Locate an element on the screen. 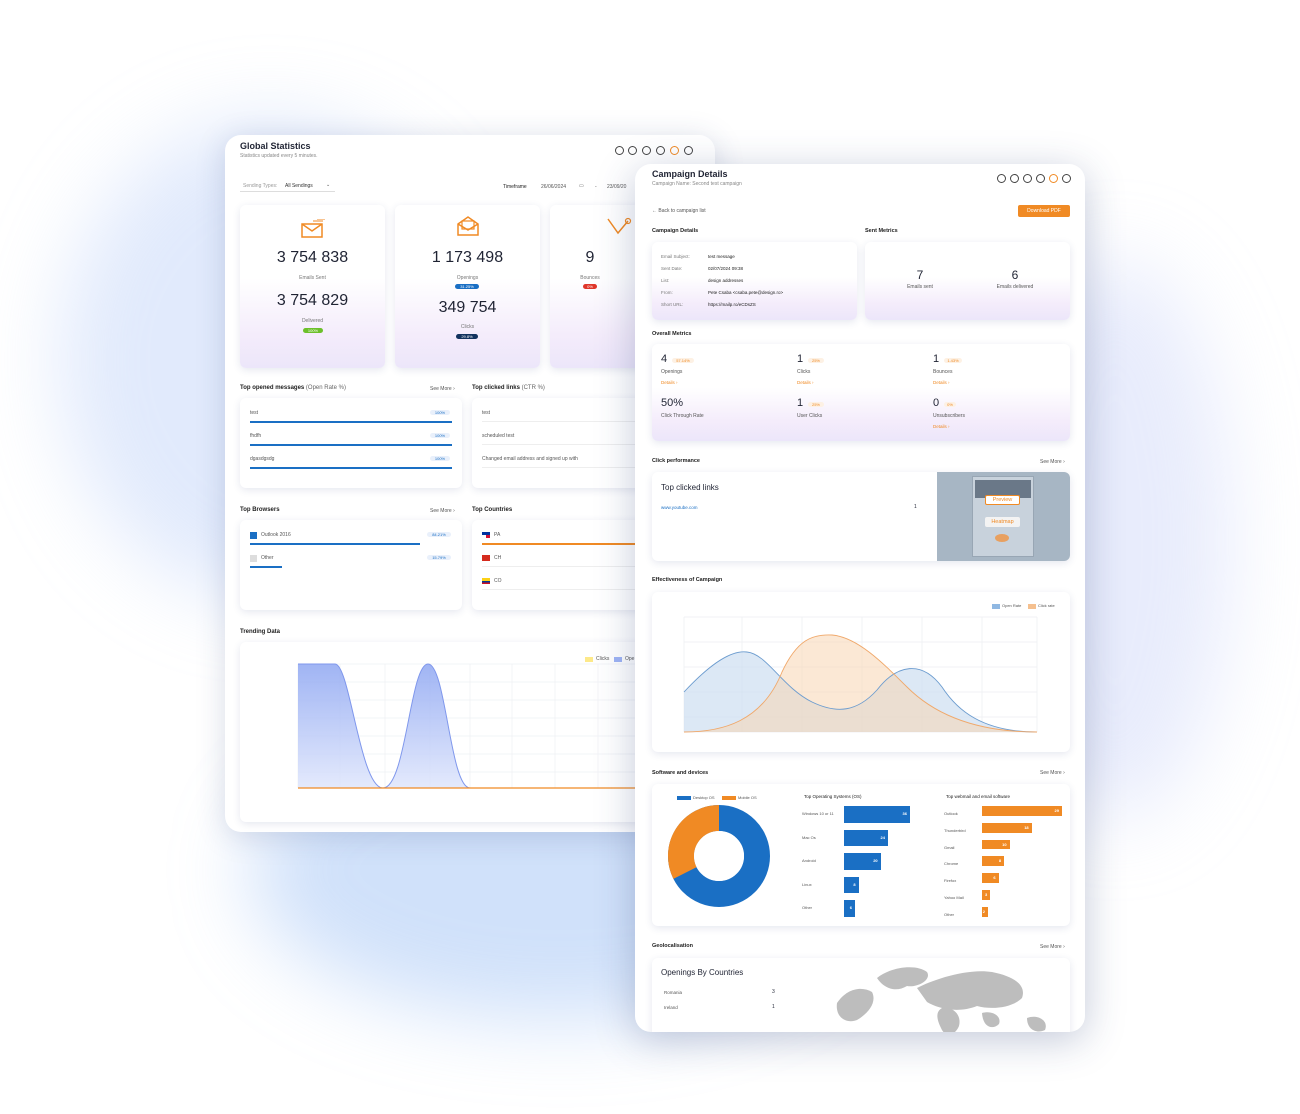 The height and width of the screenshot is (1114, 1300). campaign-details-section-title: Campaign Details is located at coordinates (675, 231).